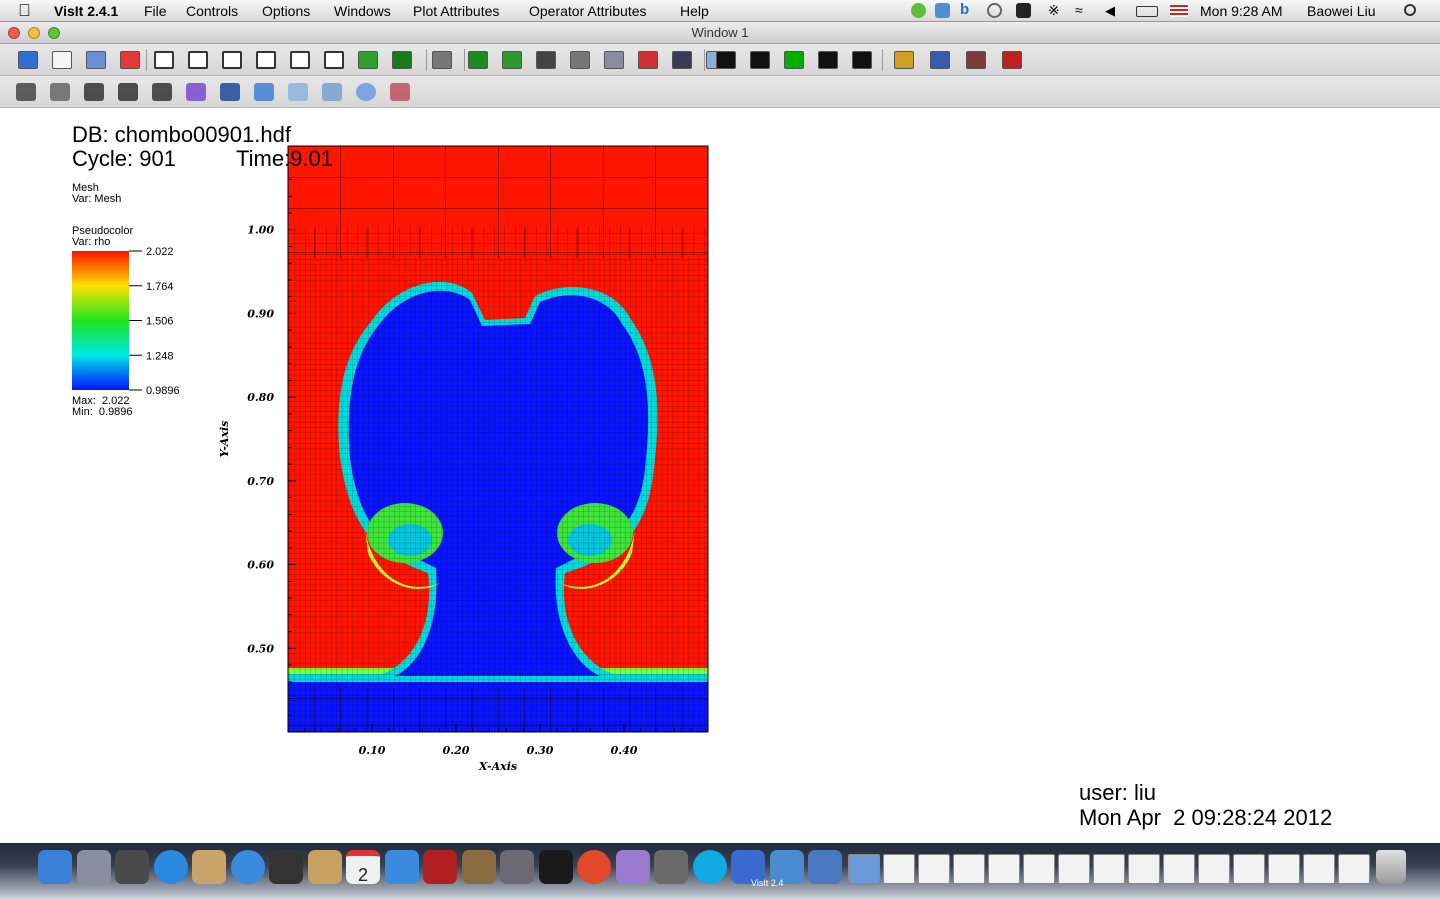  I want to click on dock-emacs-icon, so click(632, 867).